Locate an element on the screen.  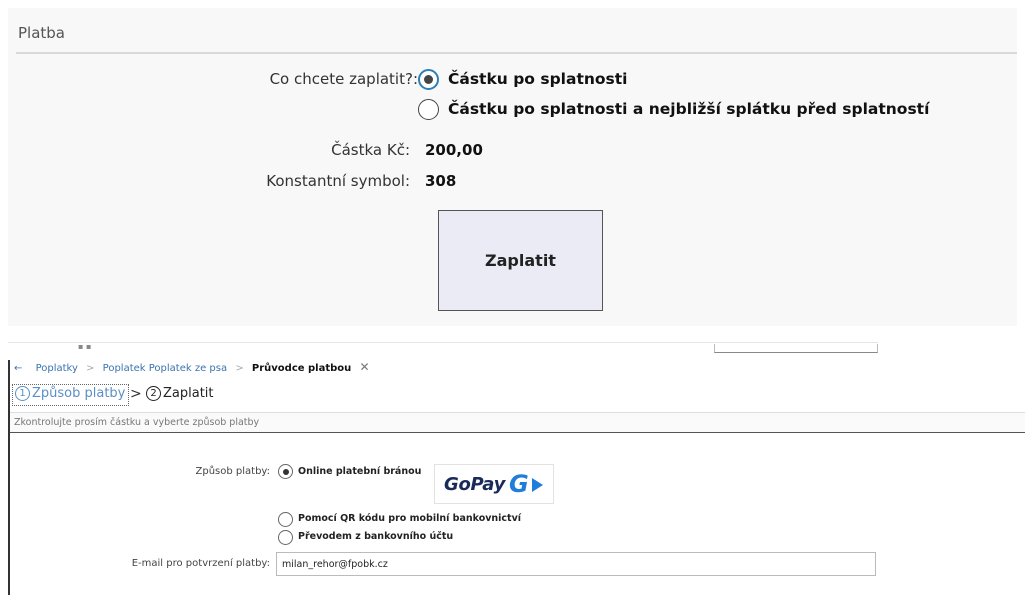
section-divider is located at coordinates (516, 53).